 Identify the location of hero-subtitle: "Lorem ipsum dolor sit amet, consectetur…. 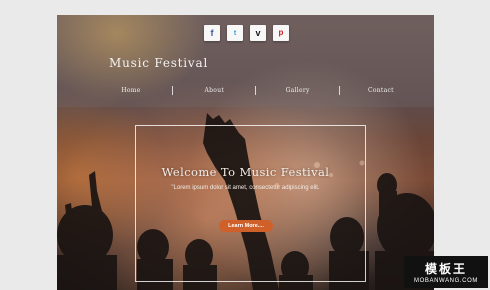
(245, 188).